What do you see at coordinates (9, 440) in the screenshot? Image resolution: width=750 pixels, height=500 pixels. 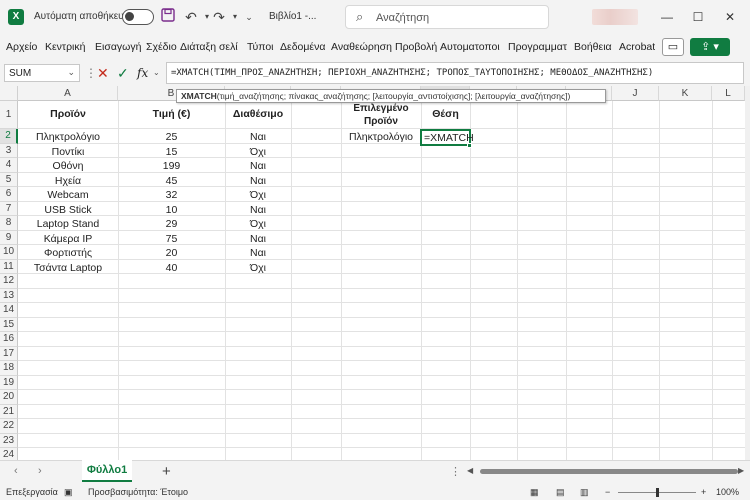 I see `row-header-23: 23` at bounding box center [9, 440].